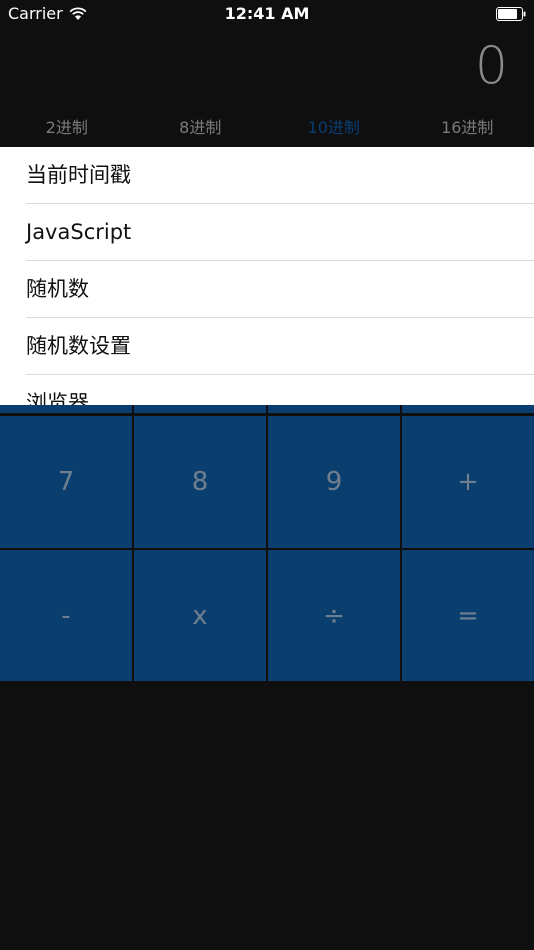 This screenshot has width=534, height=950. What do you see at coordinates (280, 346) in the screenshot?
I see `menu-item-random-settings: 随机数设置` at bounding box center [280, 346].